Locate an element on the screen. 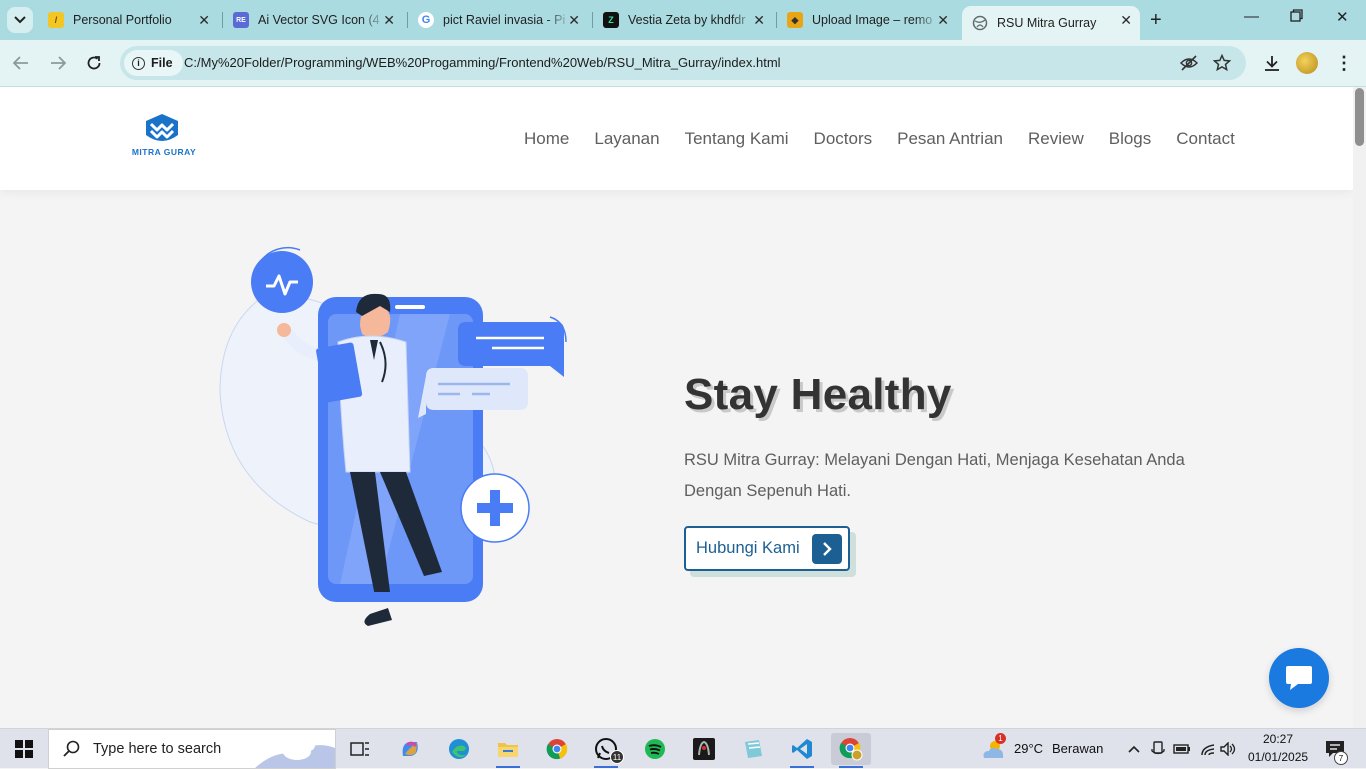 Image resolution: width=1366 pixels, height=769 pixels. taskbar-search-box: Type here to search is located at coordinates (192, 749).